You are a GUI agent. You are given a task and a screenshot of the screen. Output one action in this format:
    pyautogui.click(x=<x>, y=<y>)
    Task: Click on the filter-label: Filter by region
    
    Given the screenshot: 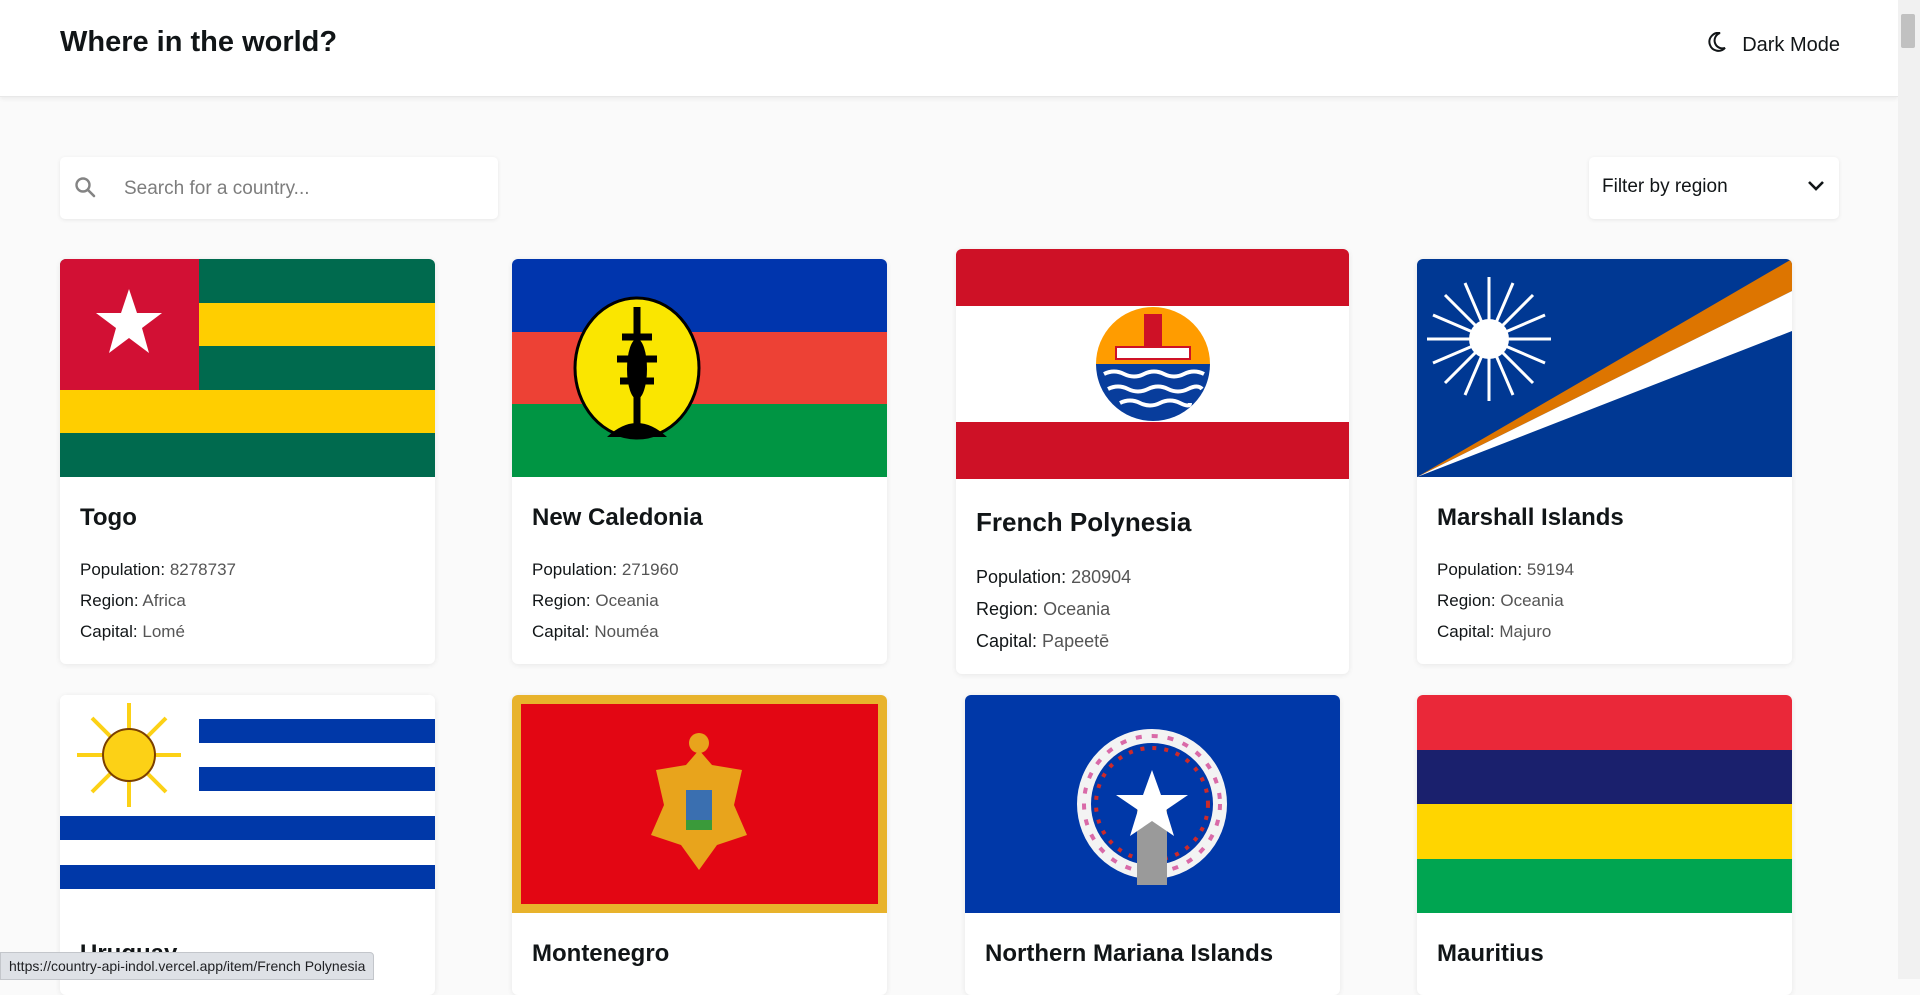 What is the action you would take?
    pyautogui.click(x=1665, y=186)
    